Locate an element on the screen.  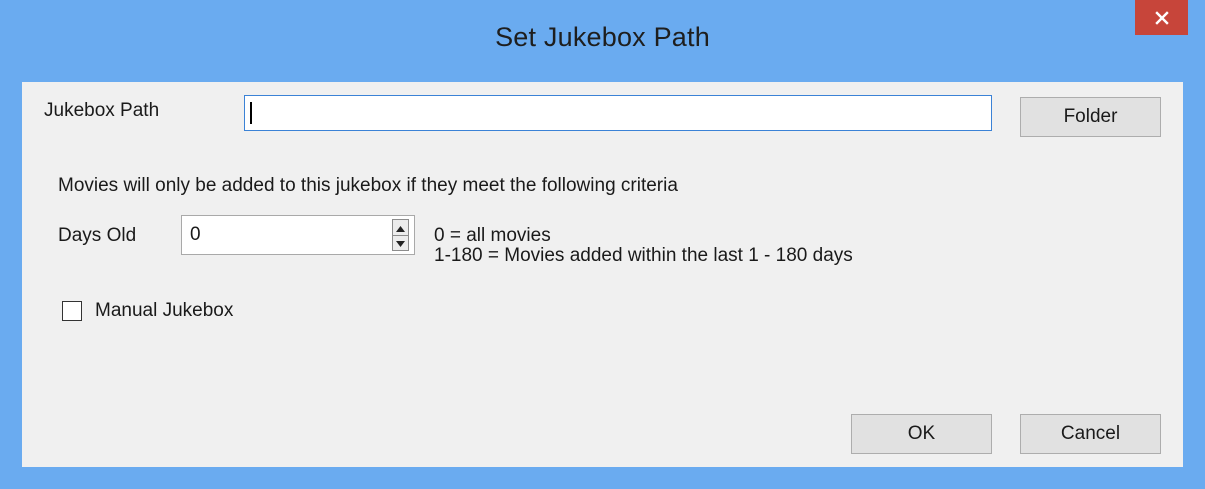
ok-button: OK is located at coordinates (921, 434).